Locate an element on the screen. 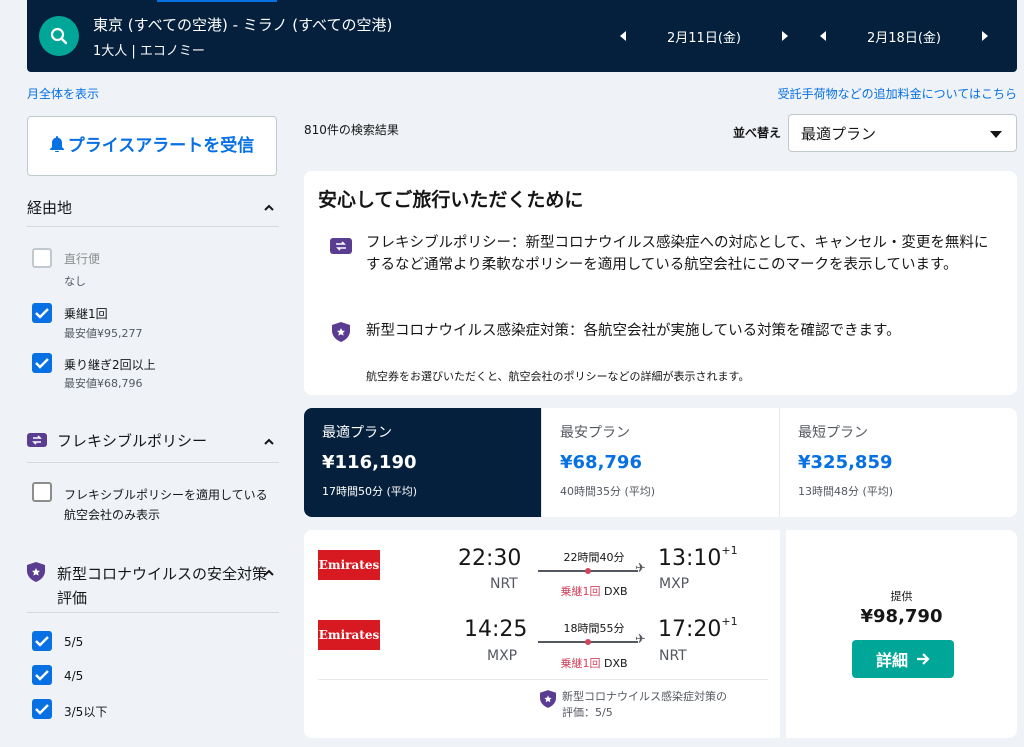 The image size is (1024, 747). return-date: 2月18日(金) is located at coordinates (904, 36).